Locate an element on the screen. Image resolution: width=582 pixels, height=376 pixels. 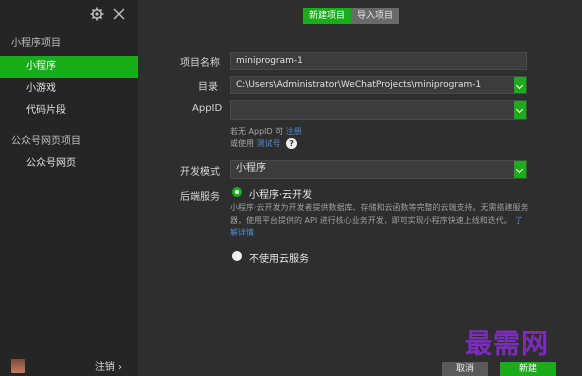
appid-input is located at coordinates (378, 110).